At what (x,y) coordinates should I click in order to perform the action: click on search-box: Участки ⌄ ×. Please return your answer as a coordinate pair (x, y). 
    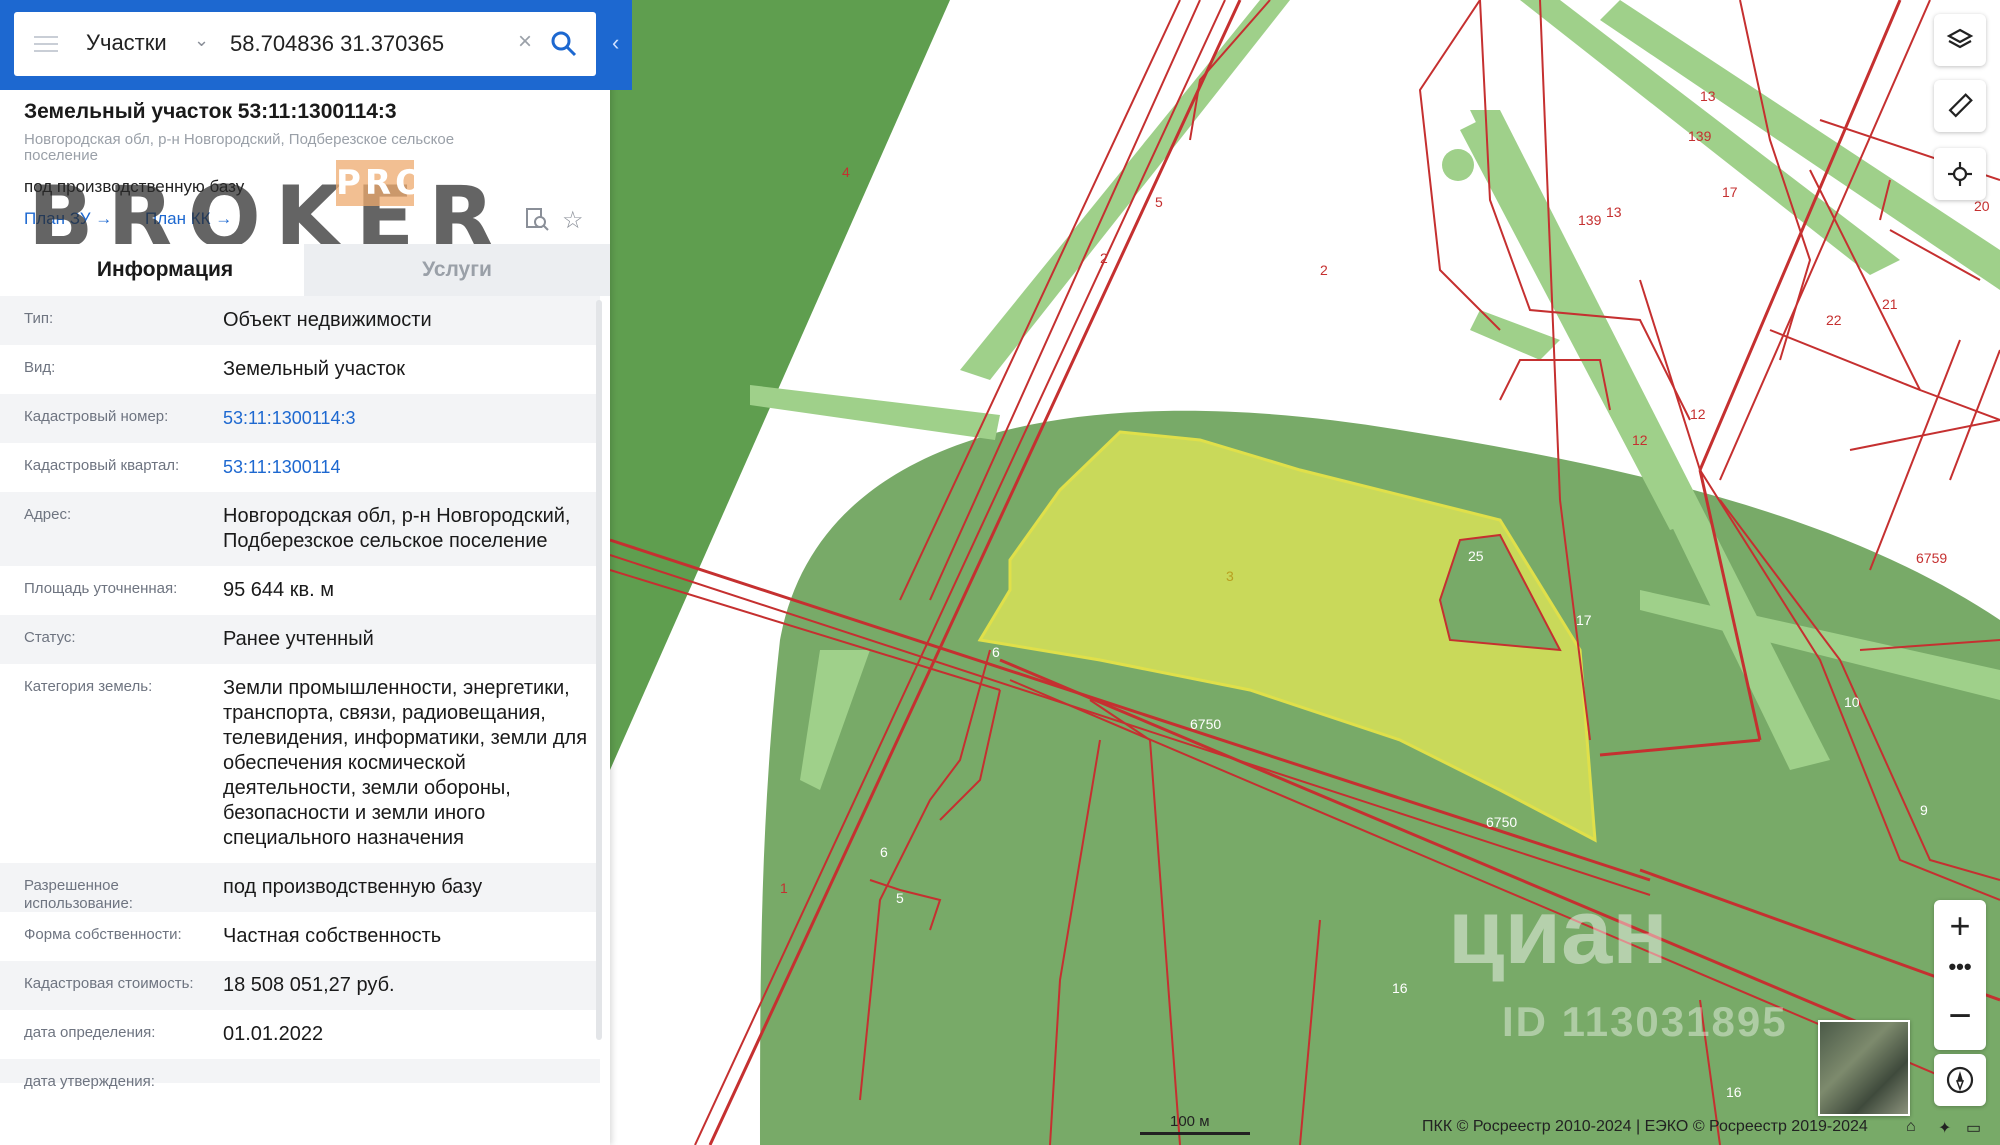
    Looking at the image, I should click on (305, 44).